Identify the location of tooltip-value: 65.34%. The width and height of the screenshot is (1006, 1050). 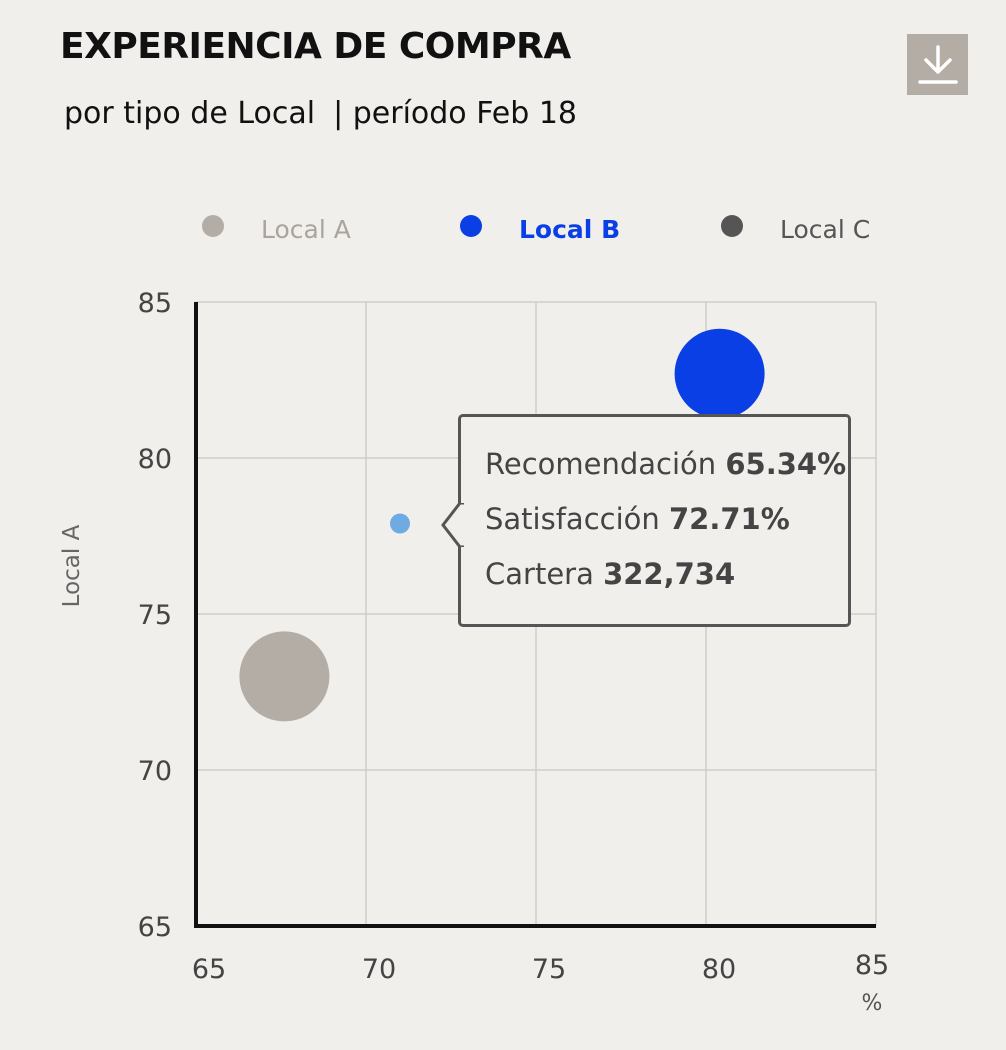
(786, 464).